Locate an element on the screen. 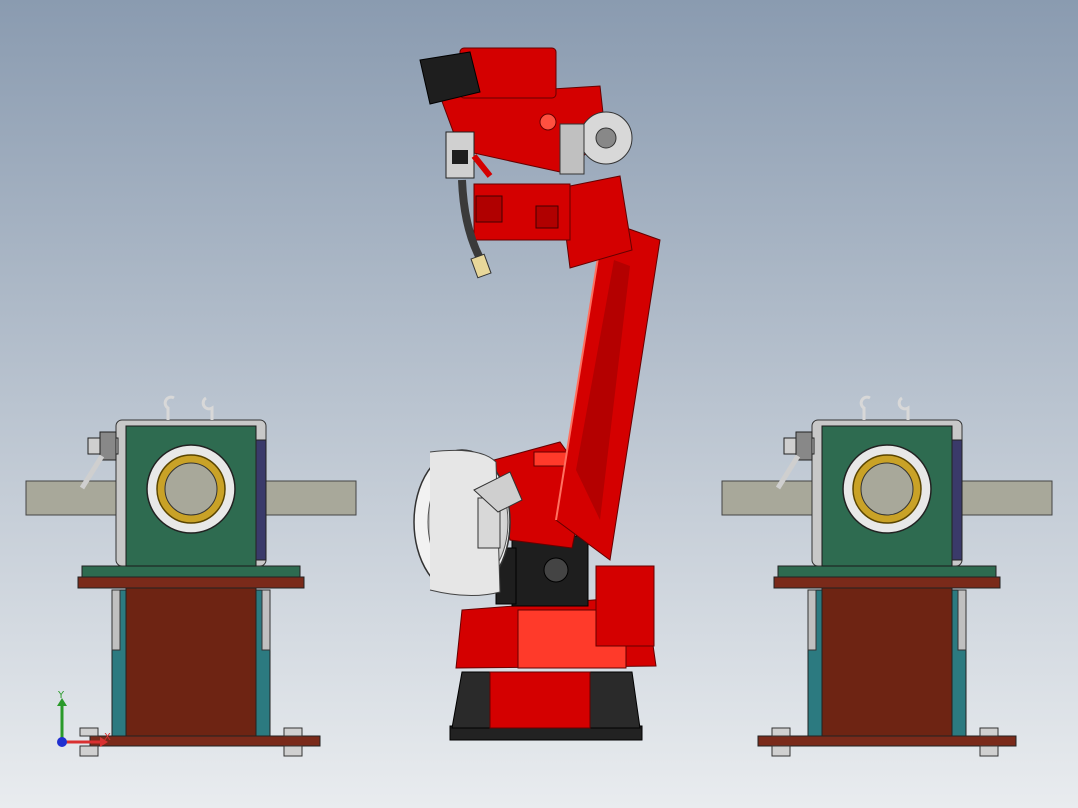  wire-reel-core is located at coordinates (606, 138).